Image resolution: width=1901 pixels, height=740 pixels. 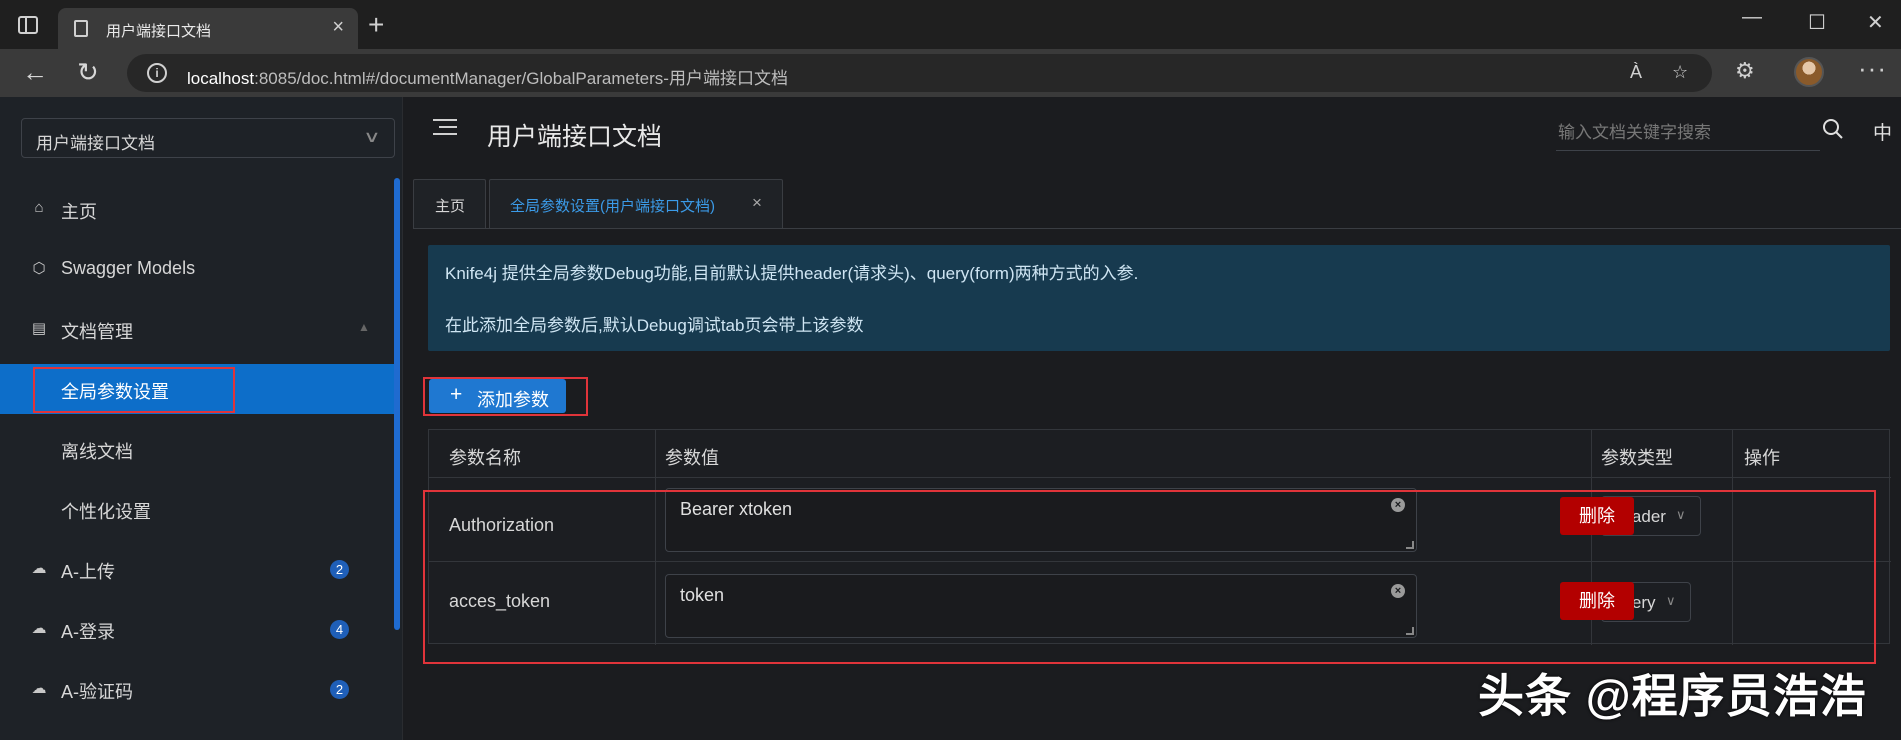 I want to click on tab-home: 主页, so click(x=449, y=204).